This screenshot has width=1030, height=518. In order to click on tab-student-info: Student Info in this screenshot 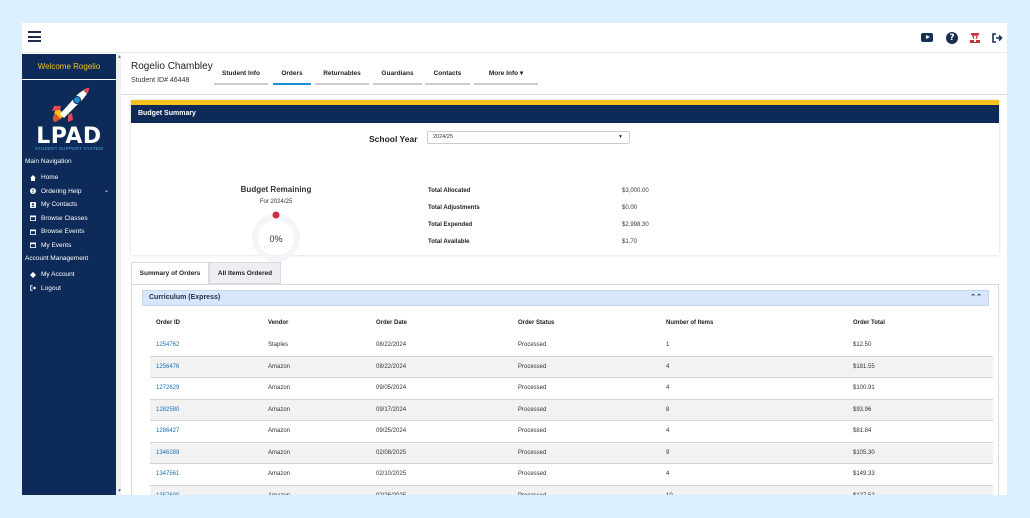, I will do `click(241, 77)`.